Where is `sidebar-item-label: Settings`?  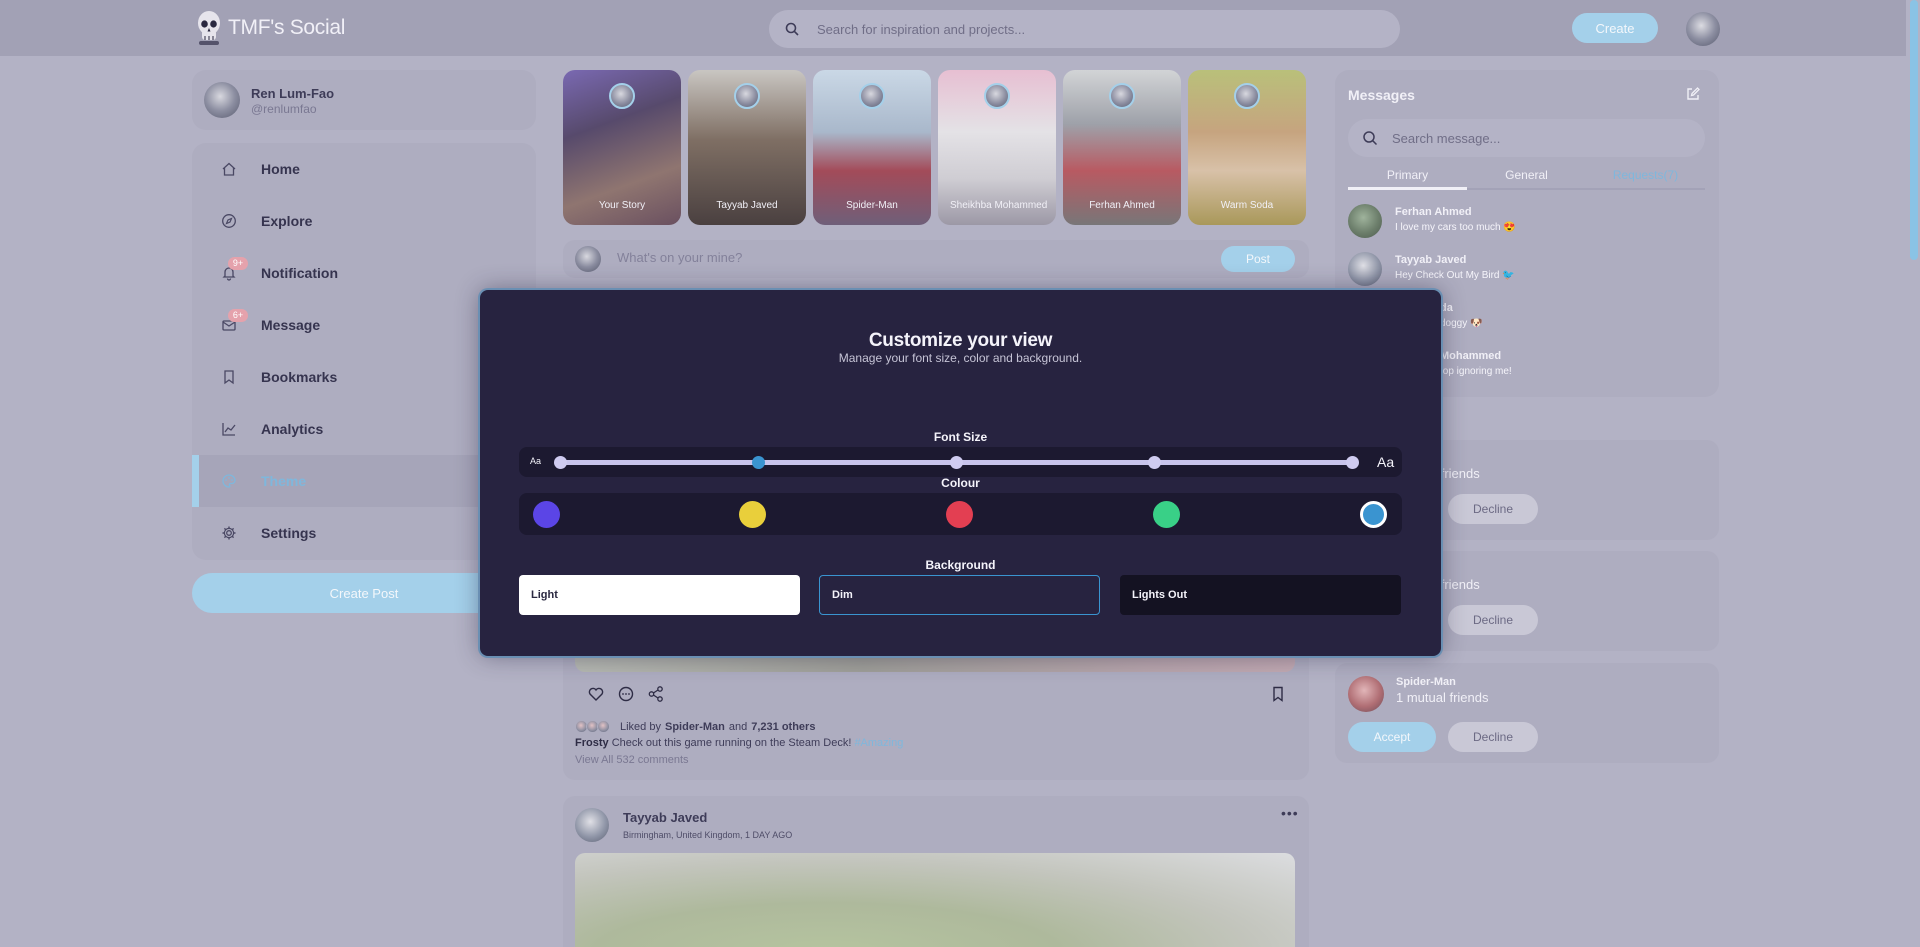
sidebar-item-label: Settings is located at coordinates (289, 533).